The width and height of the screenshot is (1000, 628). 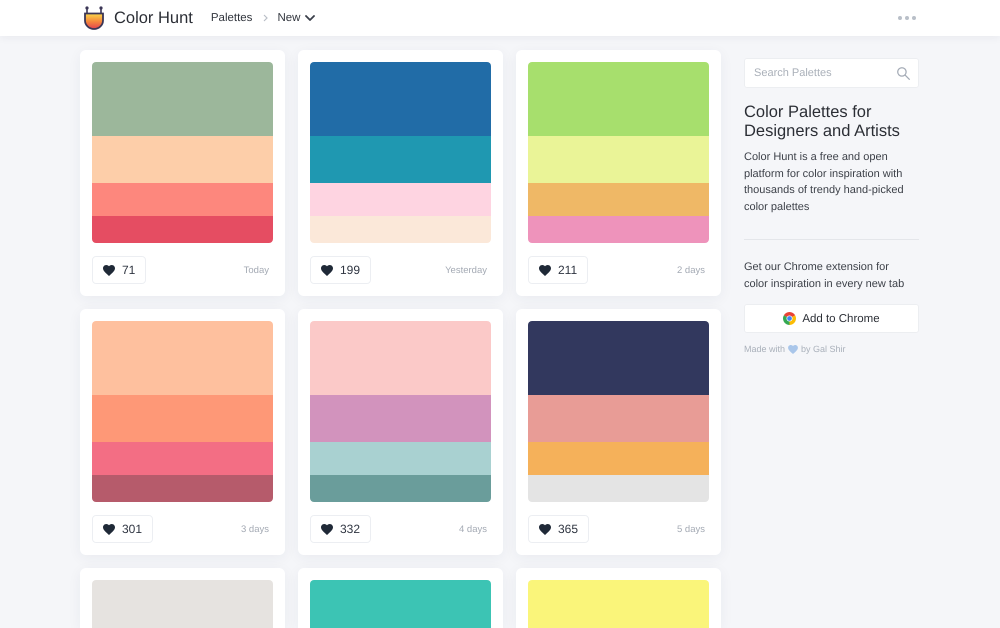 I want to click on chevron-down-icon, so click(x=310, y=18).